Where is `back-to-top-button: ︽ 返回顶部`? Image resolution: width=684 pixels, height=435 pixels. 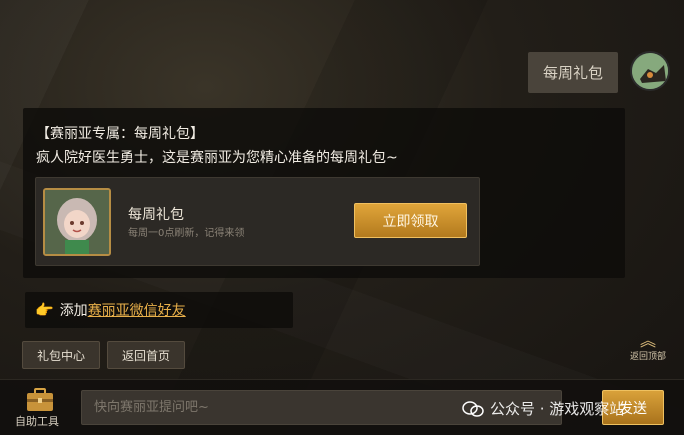 back-to-top-button: ︽ 返回顶部 is located at coordinates (648, 349).